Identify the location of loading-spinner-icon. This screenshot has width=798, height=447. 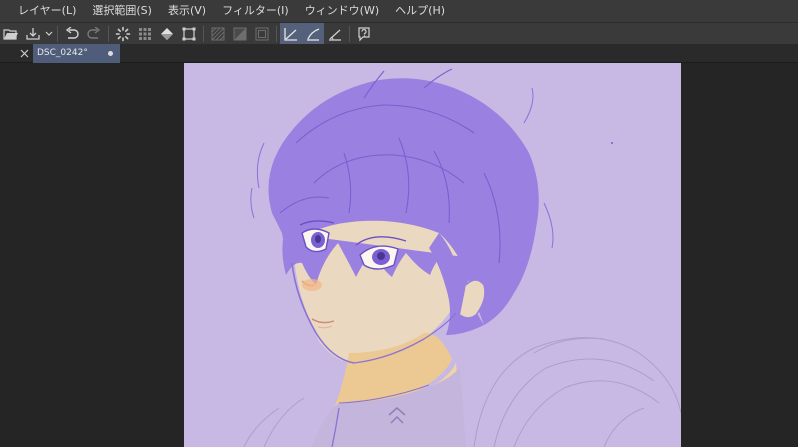
(123, 33).